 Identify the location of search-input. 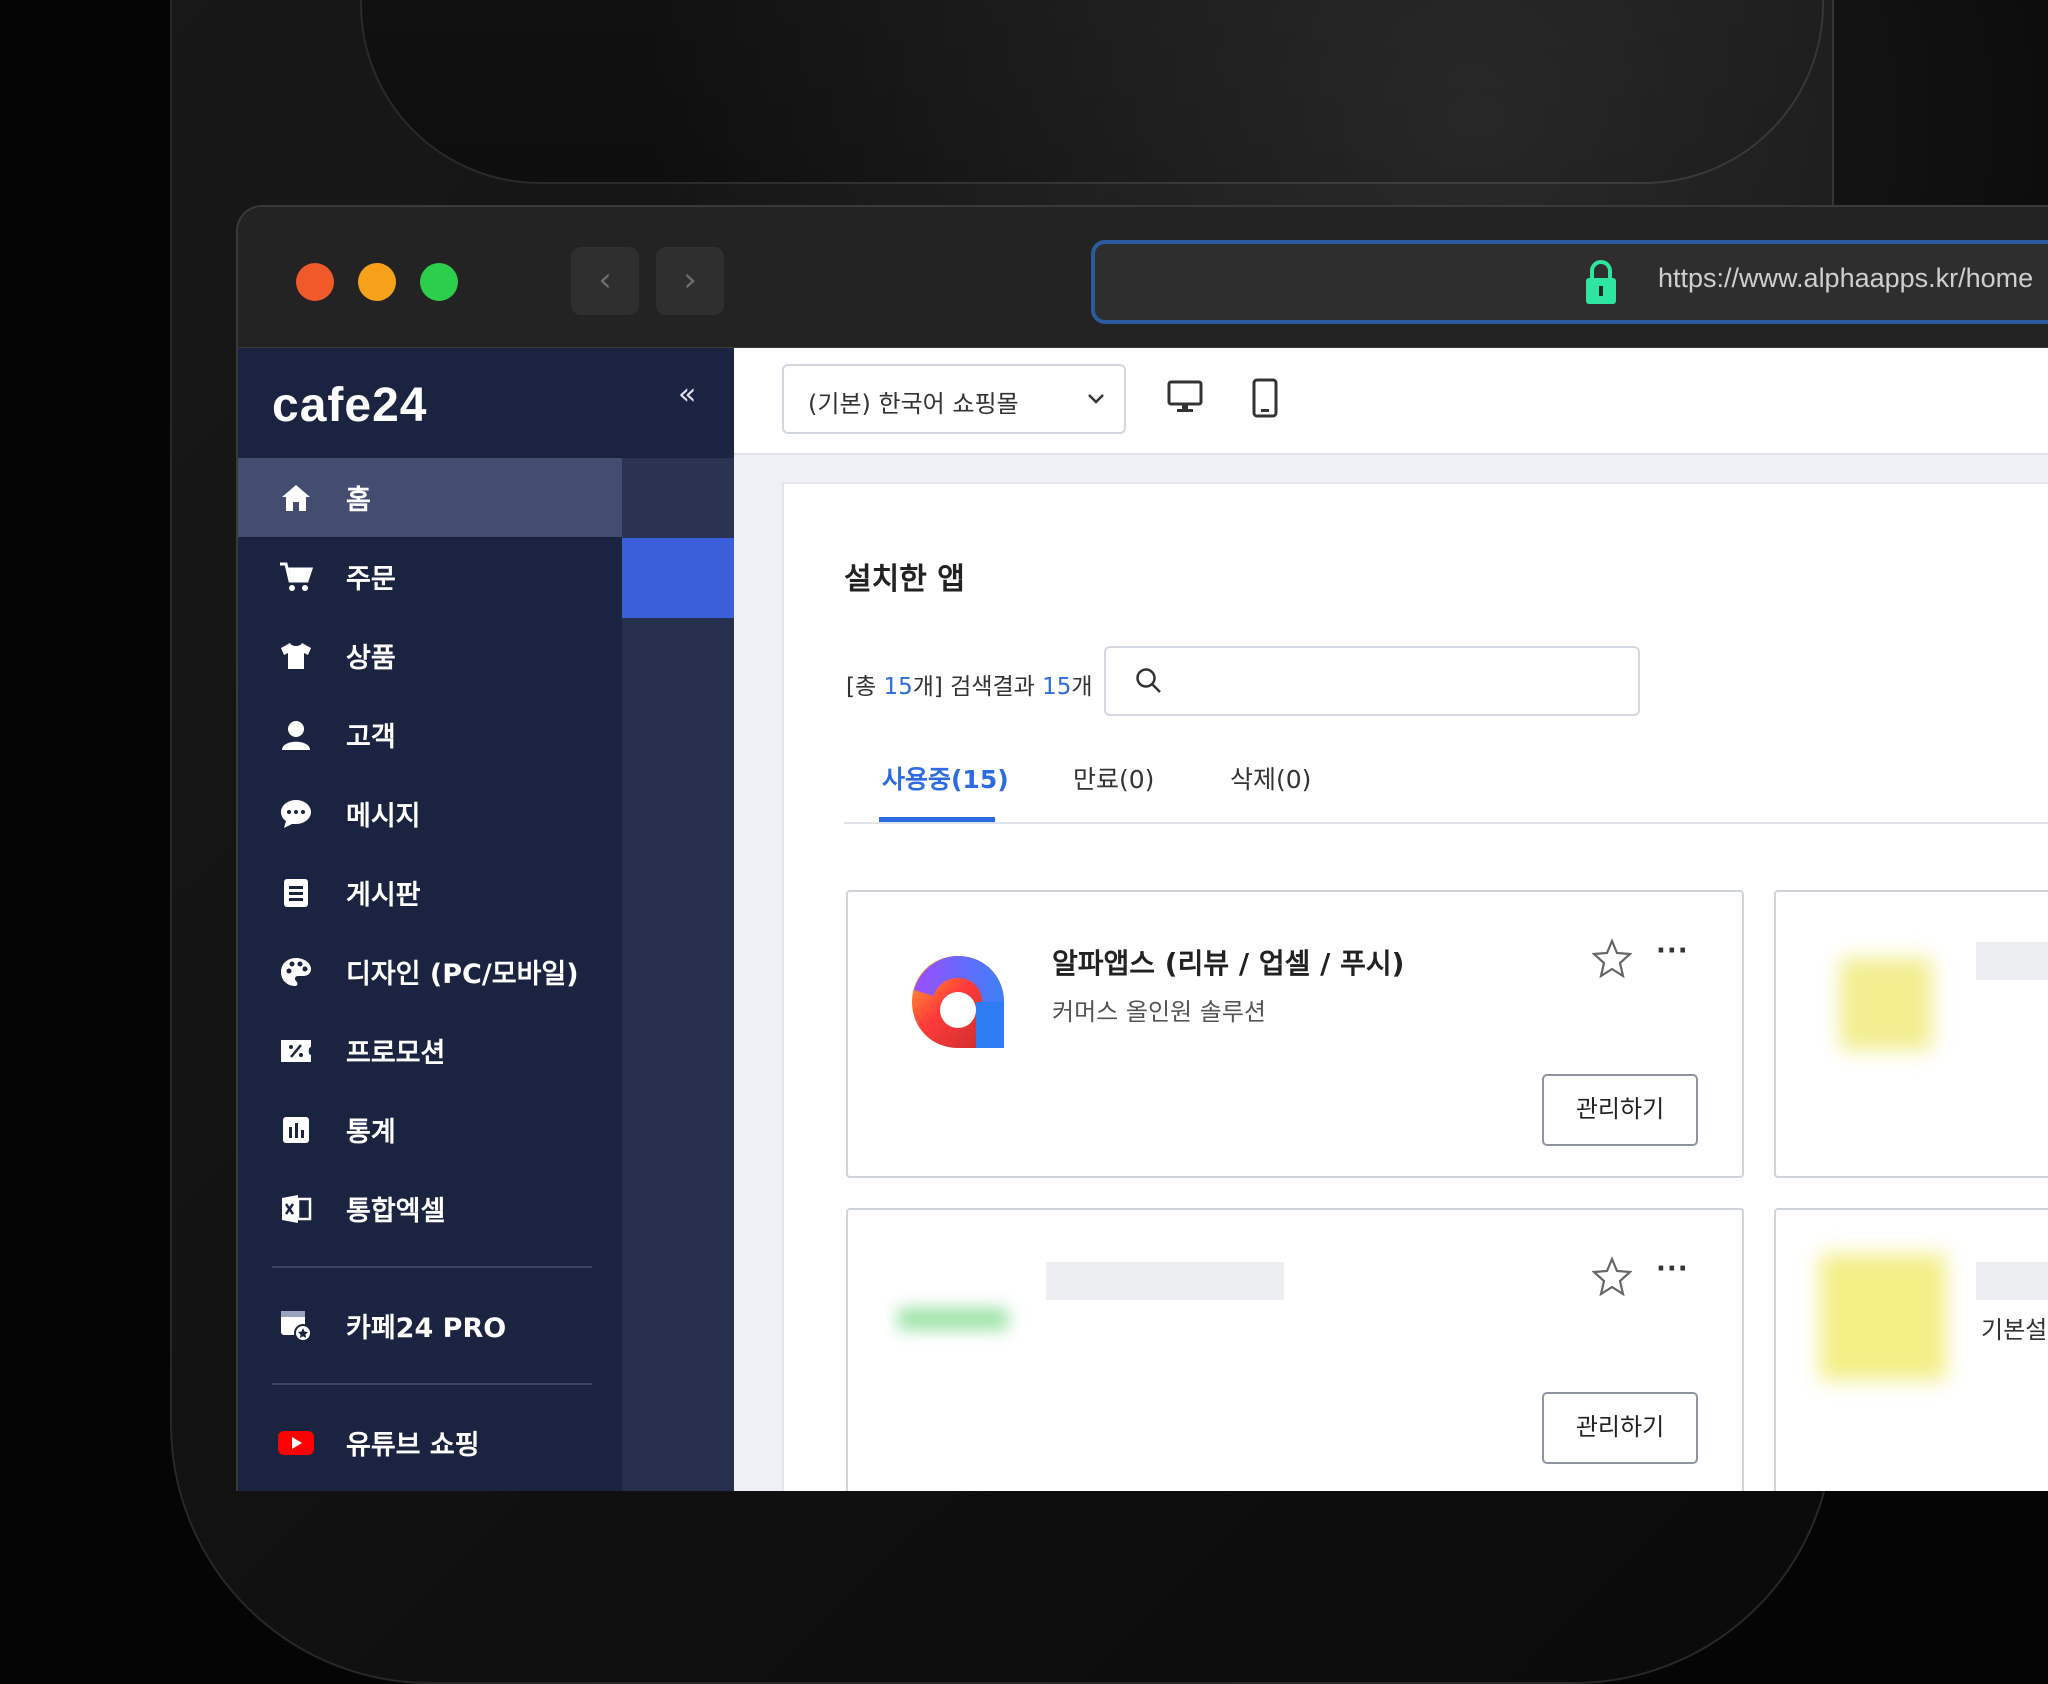
(1372, 681).